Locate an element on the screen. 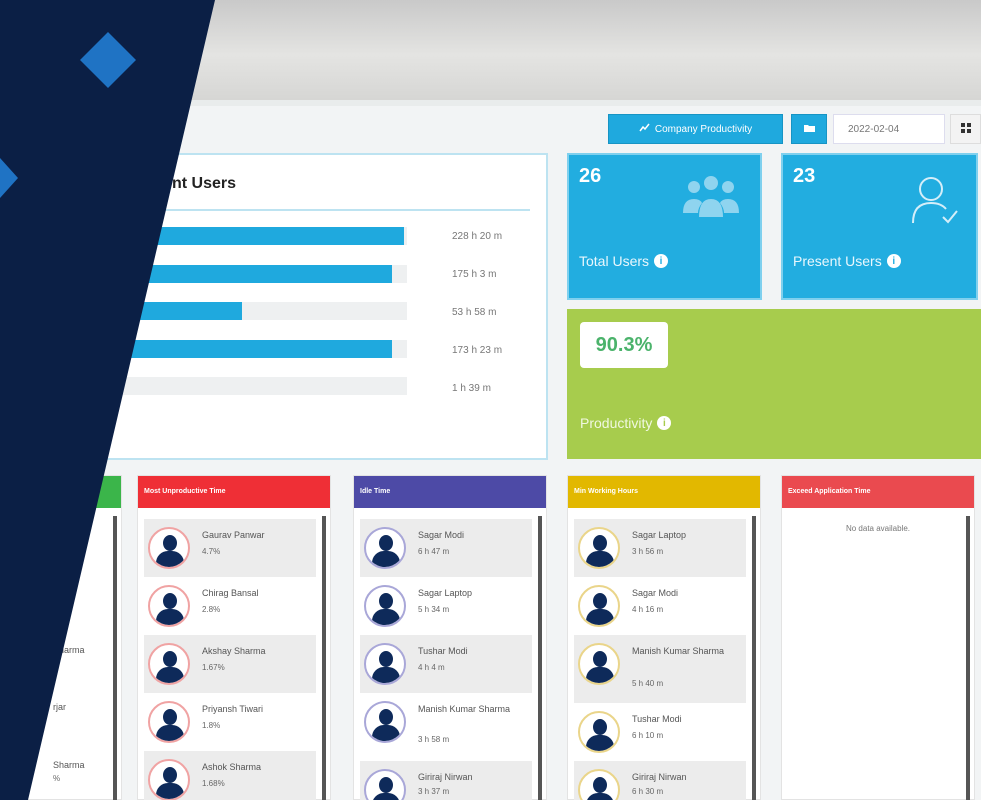 This screenshot has width=981, height=800. present-users-label-row: Present Users i is located at coordinates (847, 261).